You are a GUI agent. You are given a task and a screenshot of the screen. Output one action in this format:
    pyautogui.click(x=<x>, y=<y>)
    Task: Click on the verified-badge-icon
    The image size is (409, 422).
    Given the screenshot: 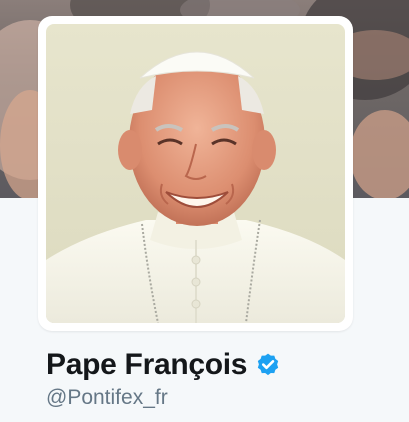 What is the action you would take?
    pyautogui.click(x=268, y=365)
    